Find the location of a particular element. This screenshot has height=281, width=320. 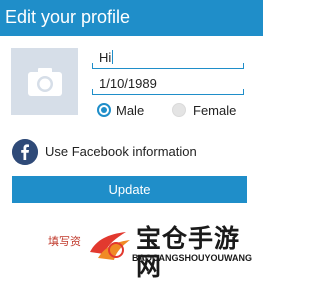

use-facebook-label: Use Facebook information is located at coordinates (121, 152).